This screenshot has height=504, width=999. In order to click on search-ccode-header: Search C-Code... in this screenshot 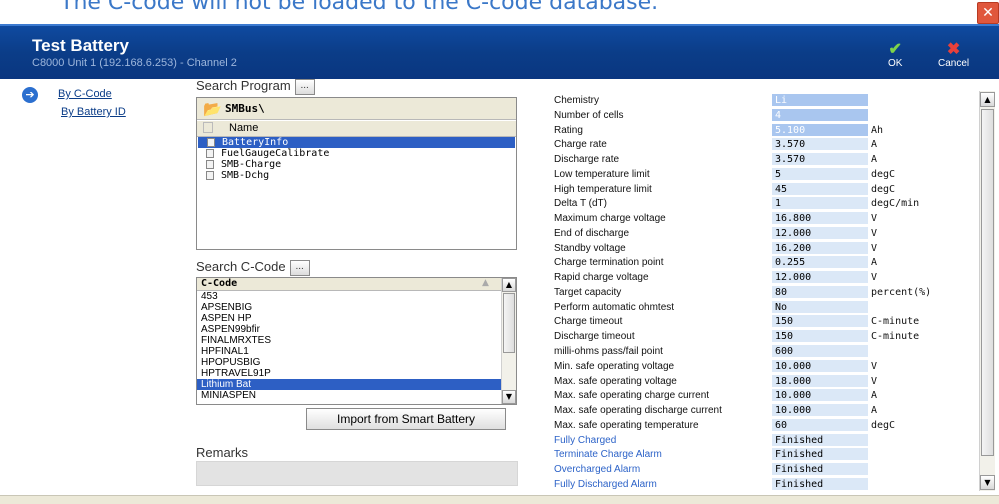, I will do `click(253, 267)`.